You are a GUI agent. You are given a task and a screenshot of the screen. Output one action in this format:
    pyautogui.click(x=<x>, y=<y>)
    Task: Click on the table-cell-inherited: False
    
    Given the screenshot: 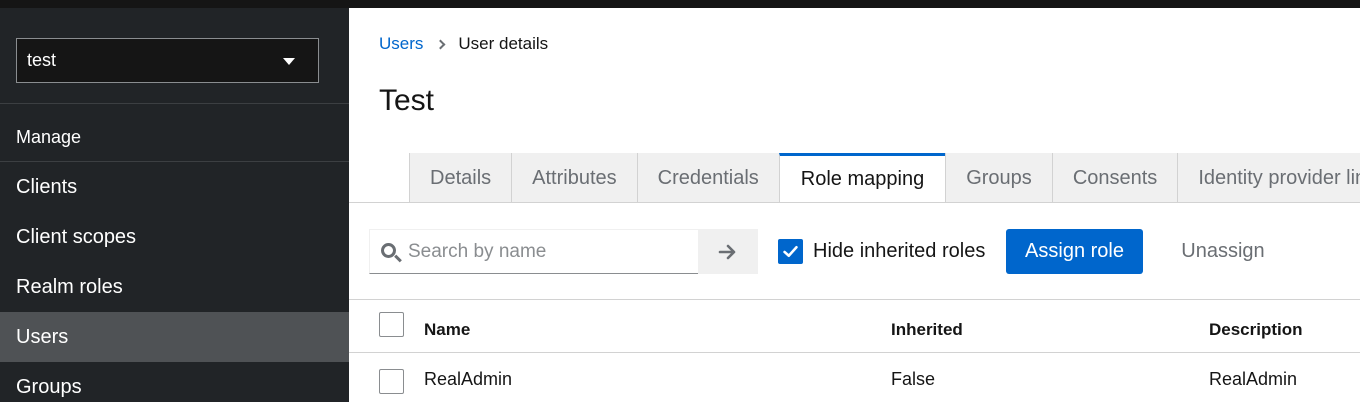 What is the action you would take?
    pyautogui.click(x=913, y=379)
    